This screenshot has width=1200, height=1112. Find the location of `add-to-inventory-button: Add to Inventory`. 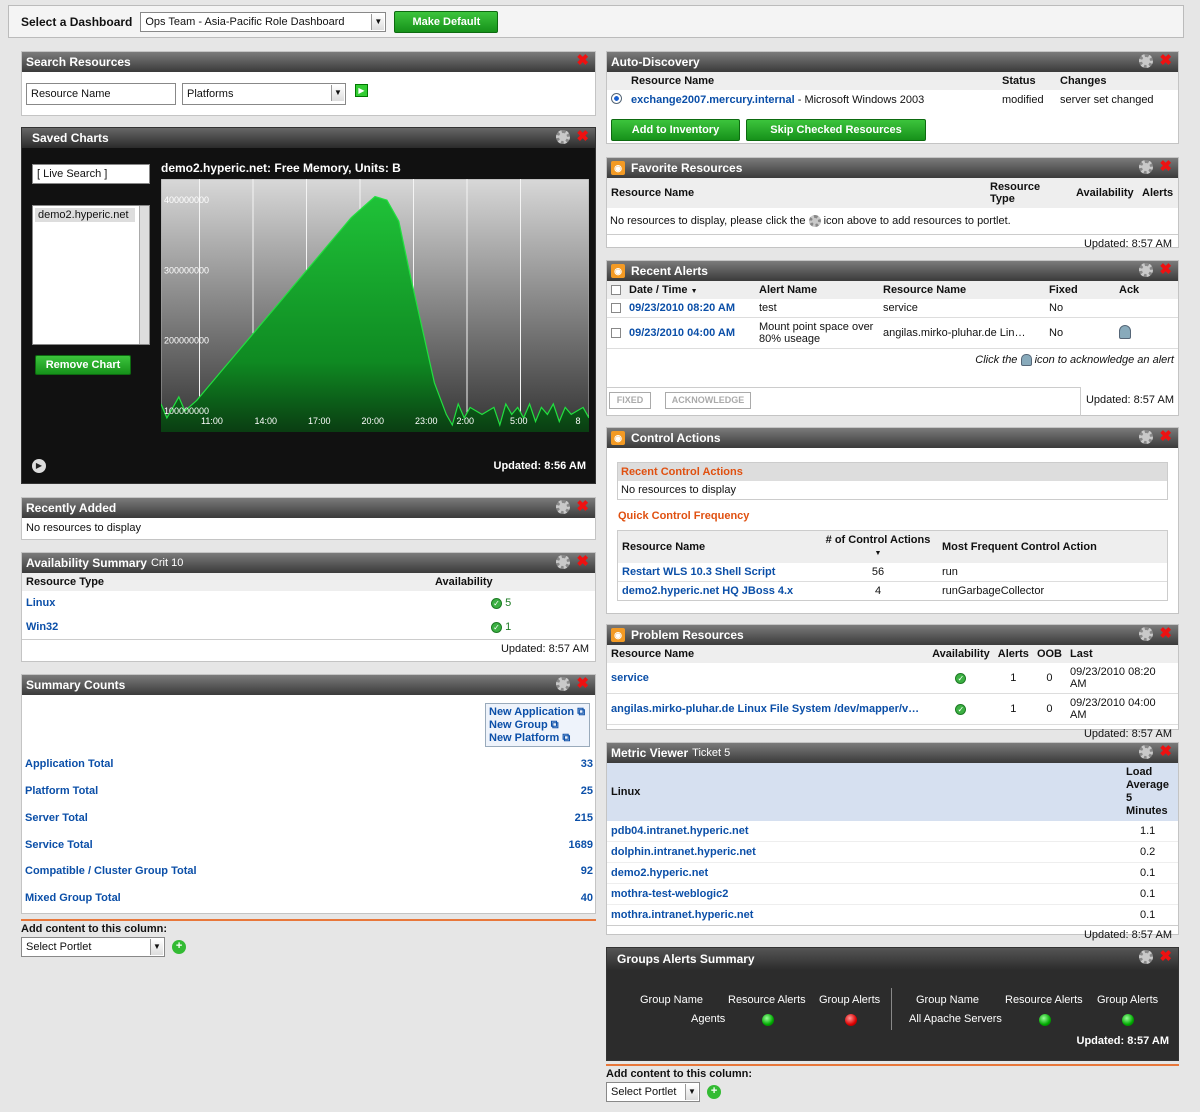

add-to-inventory-button: Add to Inventory is located at coordinates (675, 130).